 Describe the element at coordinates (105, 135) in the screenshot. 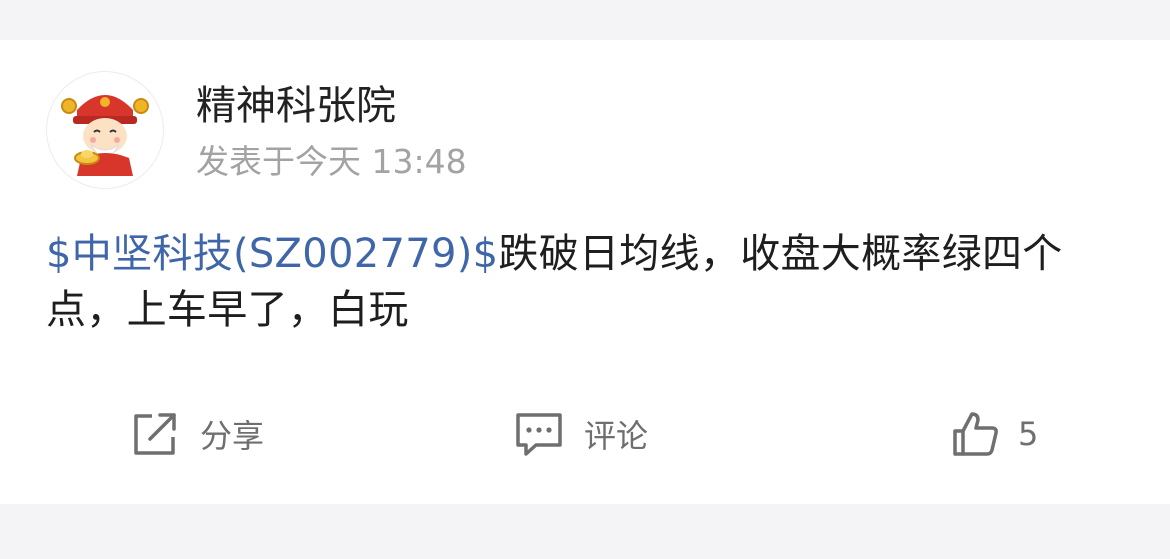

I see `caishen-avatar-icon` at that location.